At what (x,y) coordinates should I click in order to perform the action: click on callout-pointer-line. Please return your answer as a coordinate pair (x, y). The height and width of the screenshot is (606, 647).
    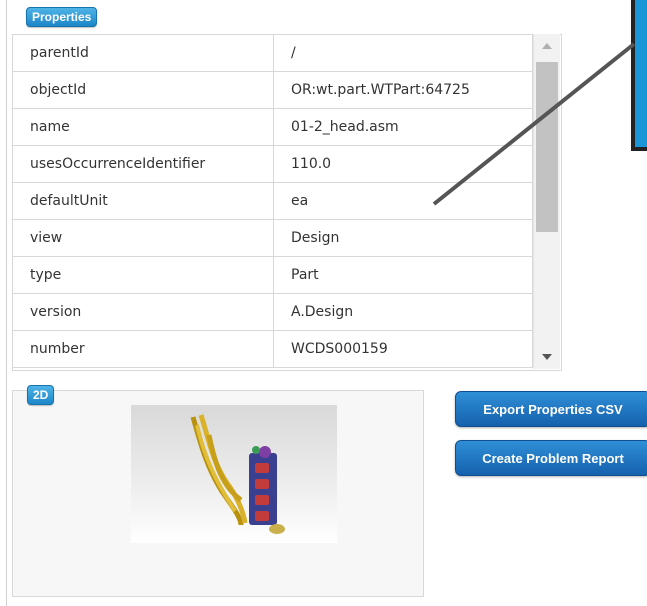
    Looking at the image, I should click on (534, 124).